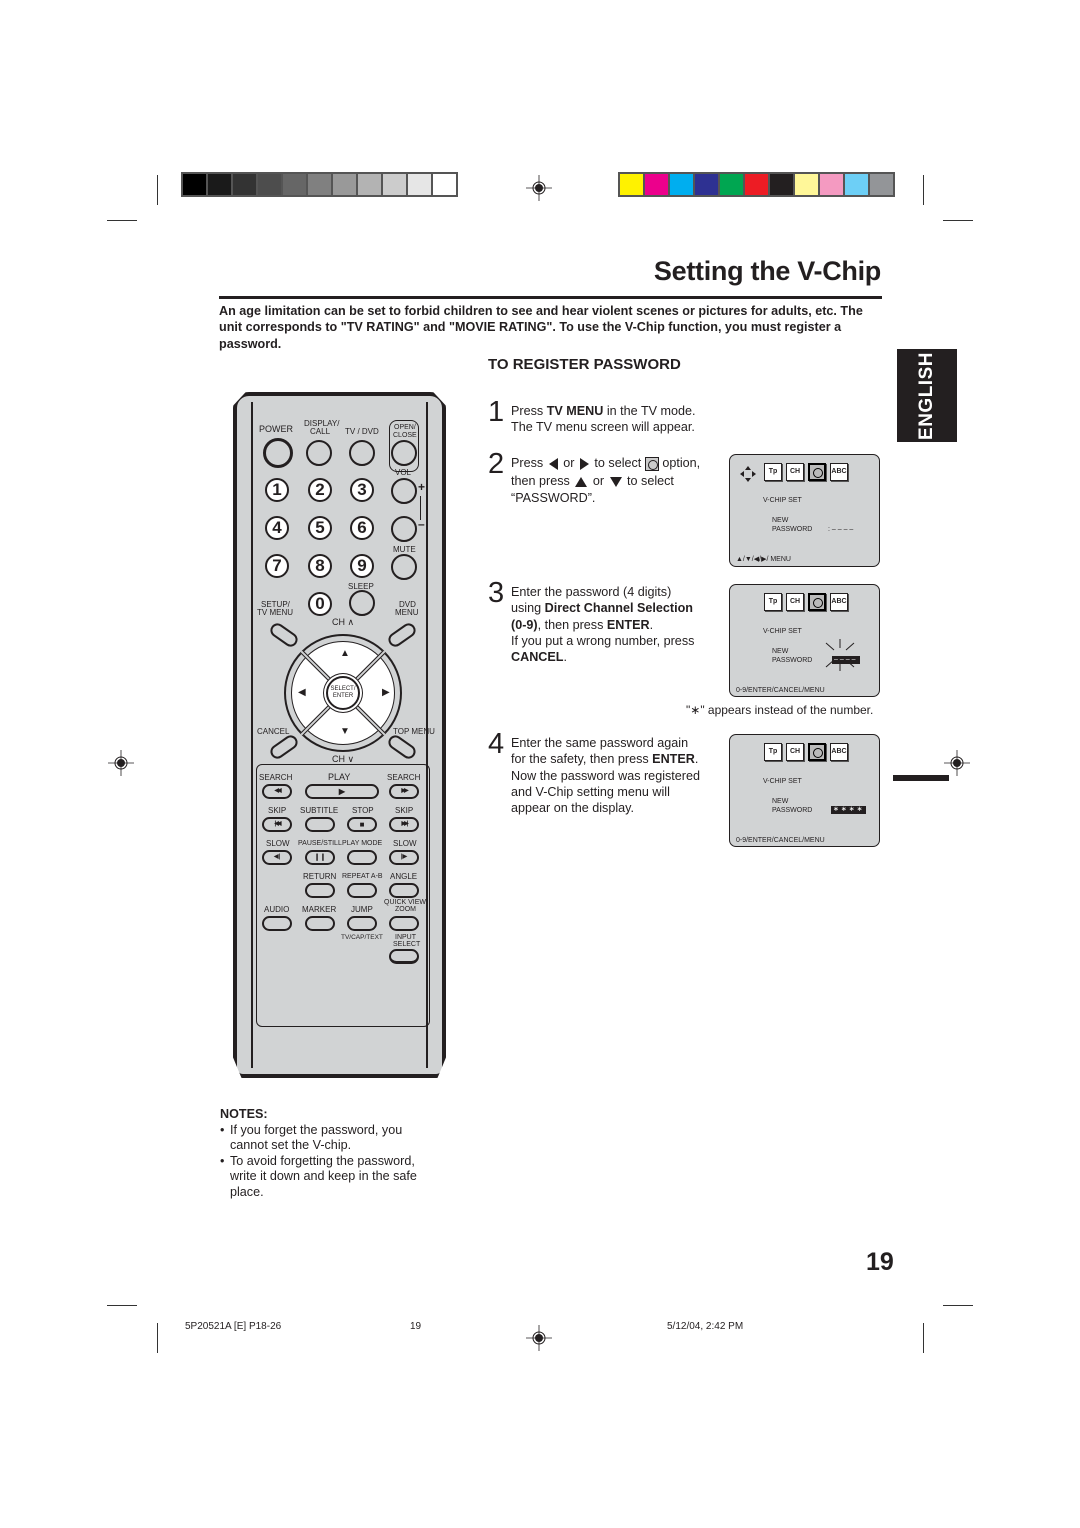 Image resolution: width=1080 pixels, height=1528 pixels. What do you see at coordinates (362, 890) in the screenshot?
I see `repeat-ab-button` at bounding box center [362, 890].